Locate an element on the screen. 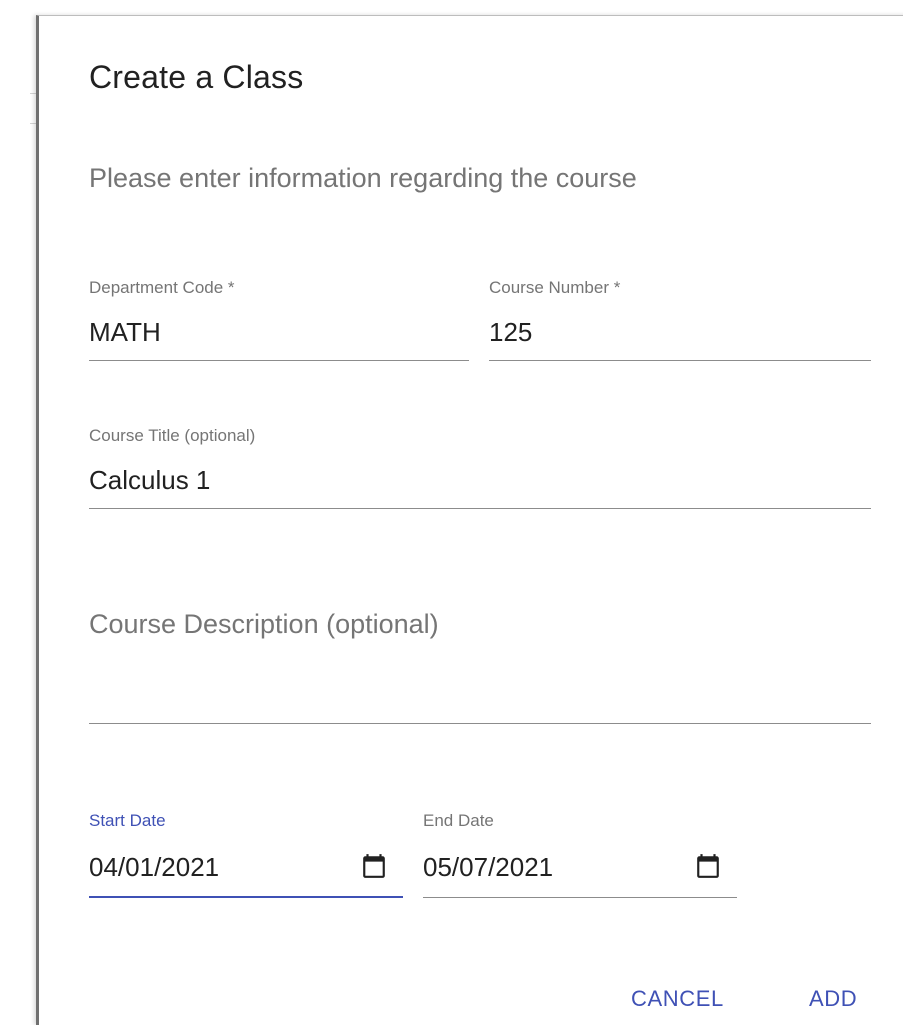  backdrop-edge is located at coordinates (18, 507).